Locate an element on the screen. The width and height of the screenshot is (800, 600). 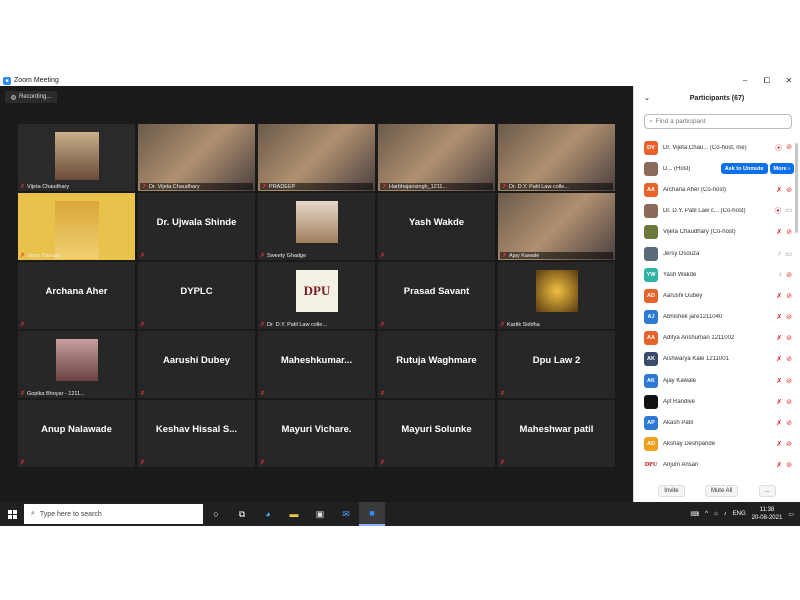
clock: 11:38 20-08-2021 is located at coordinates (767, 514).